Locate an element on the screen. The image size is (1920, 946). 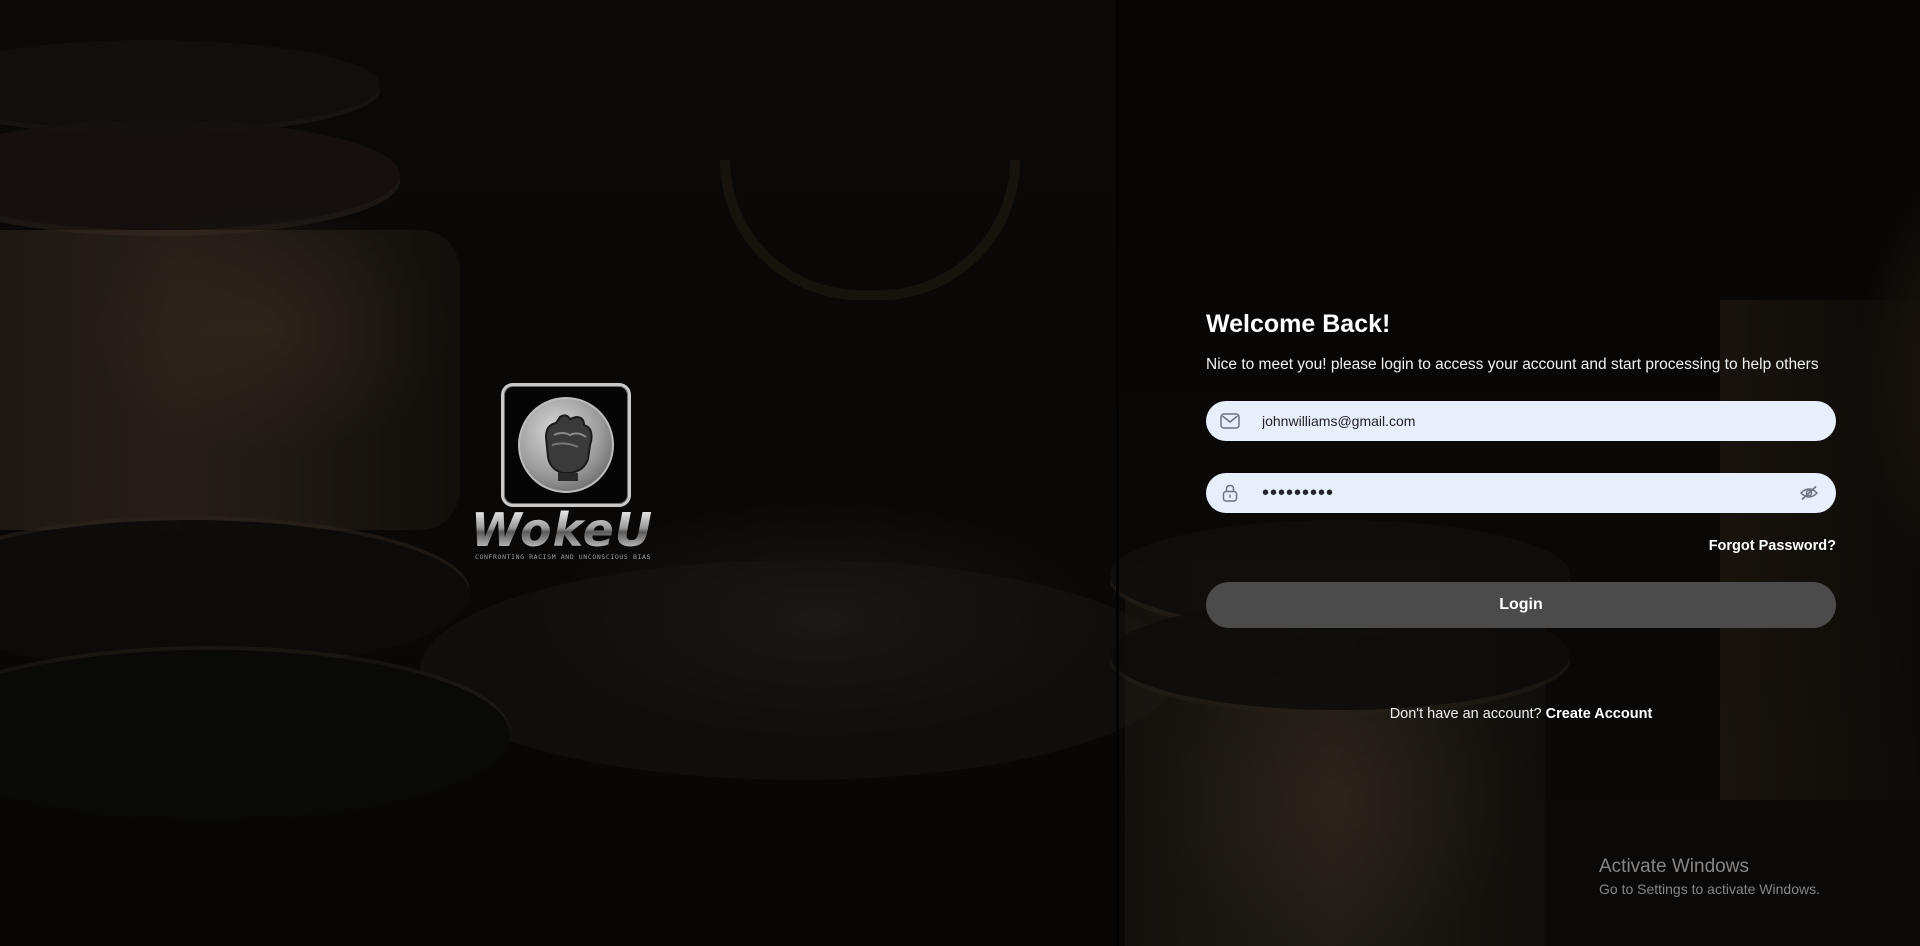
fist-icon is located at coordinates (566, 445).